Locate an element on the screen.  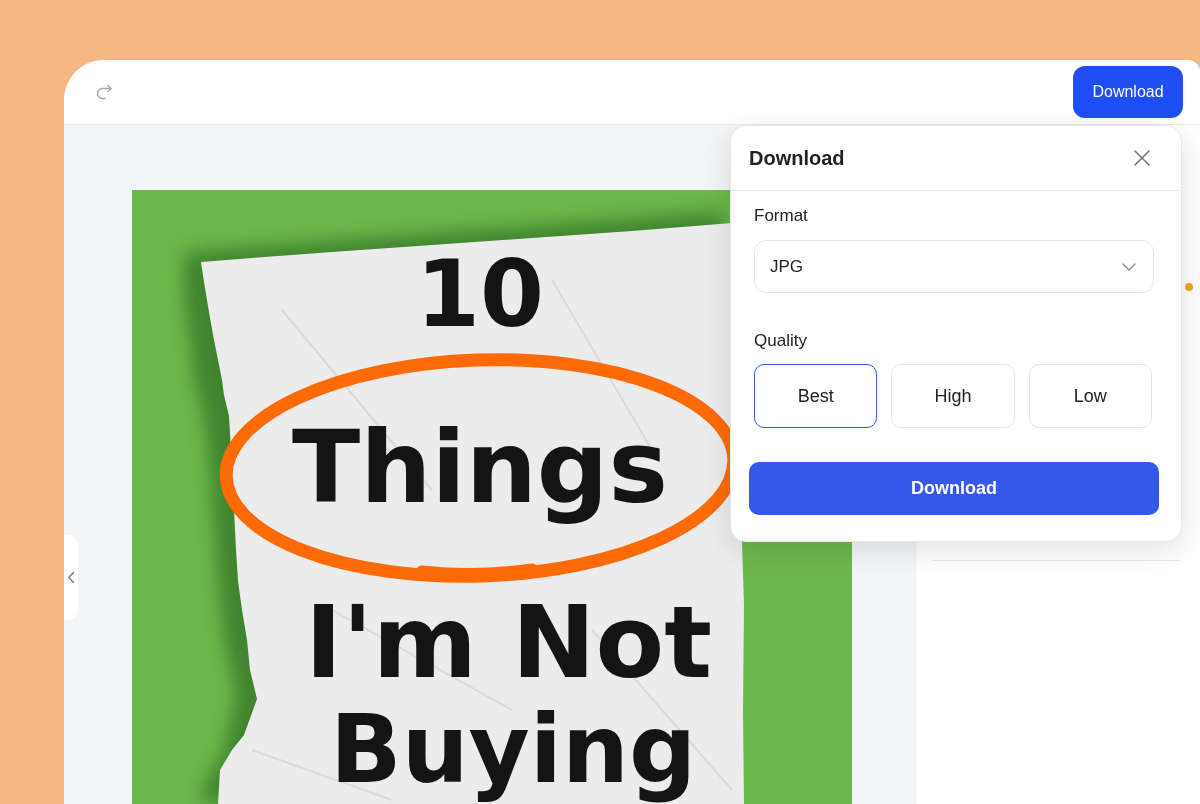
poster-headline: I'm Not is located at coordinates (509, 643).